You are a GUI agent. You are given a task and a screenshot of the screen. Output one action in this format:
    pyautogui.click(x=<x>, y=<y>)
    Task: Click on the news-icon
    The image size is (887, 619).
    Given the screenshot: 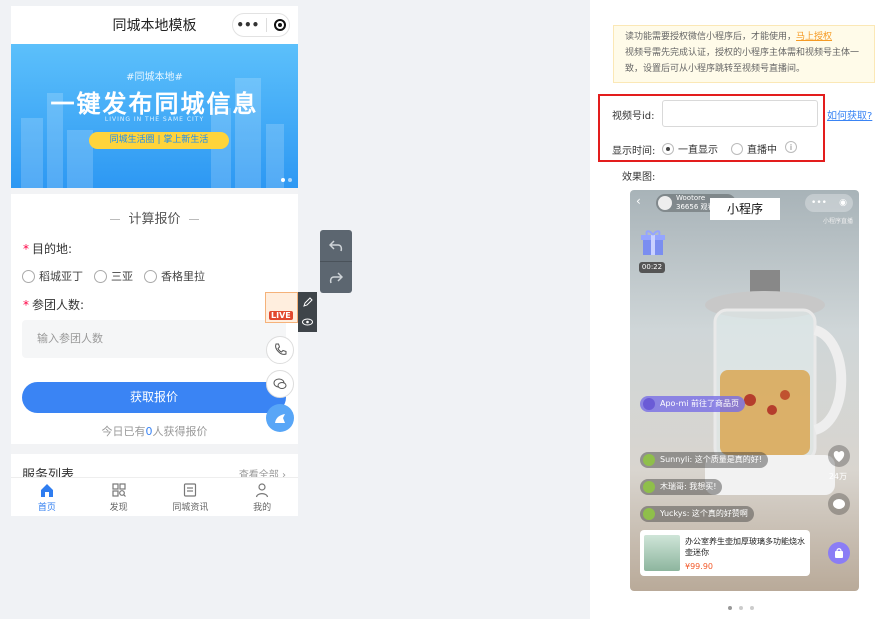 What is the action you would take?
    pyautogui.click(x=190, y=489)
    